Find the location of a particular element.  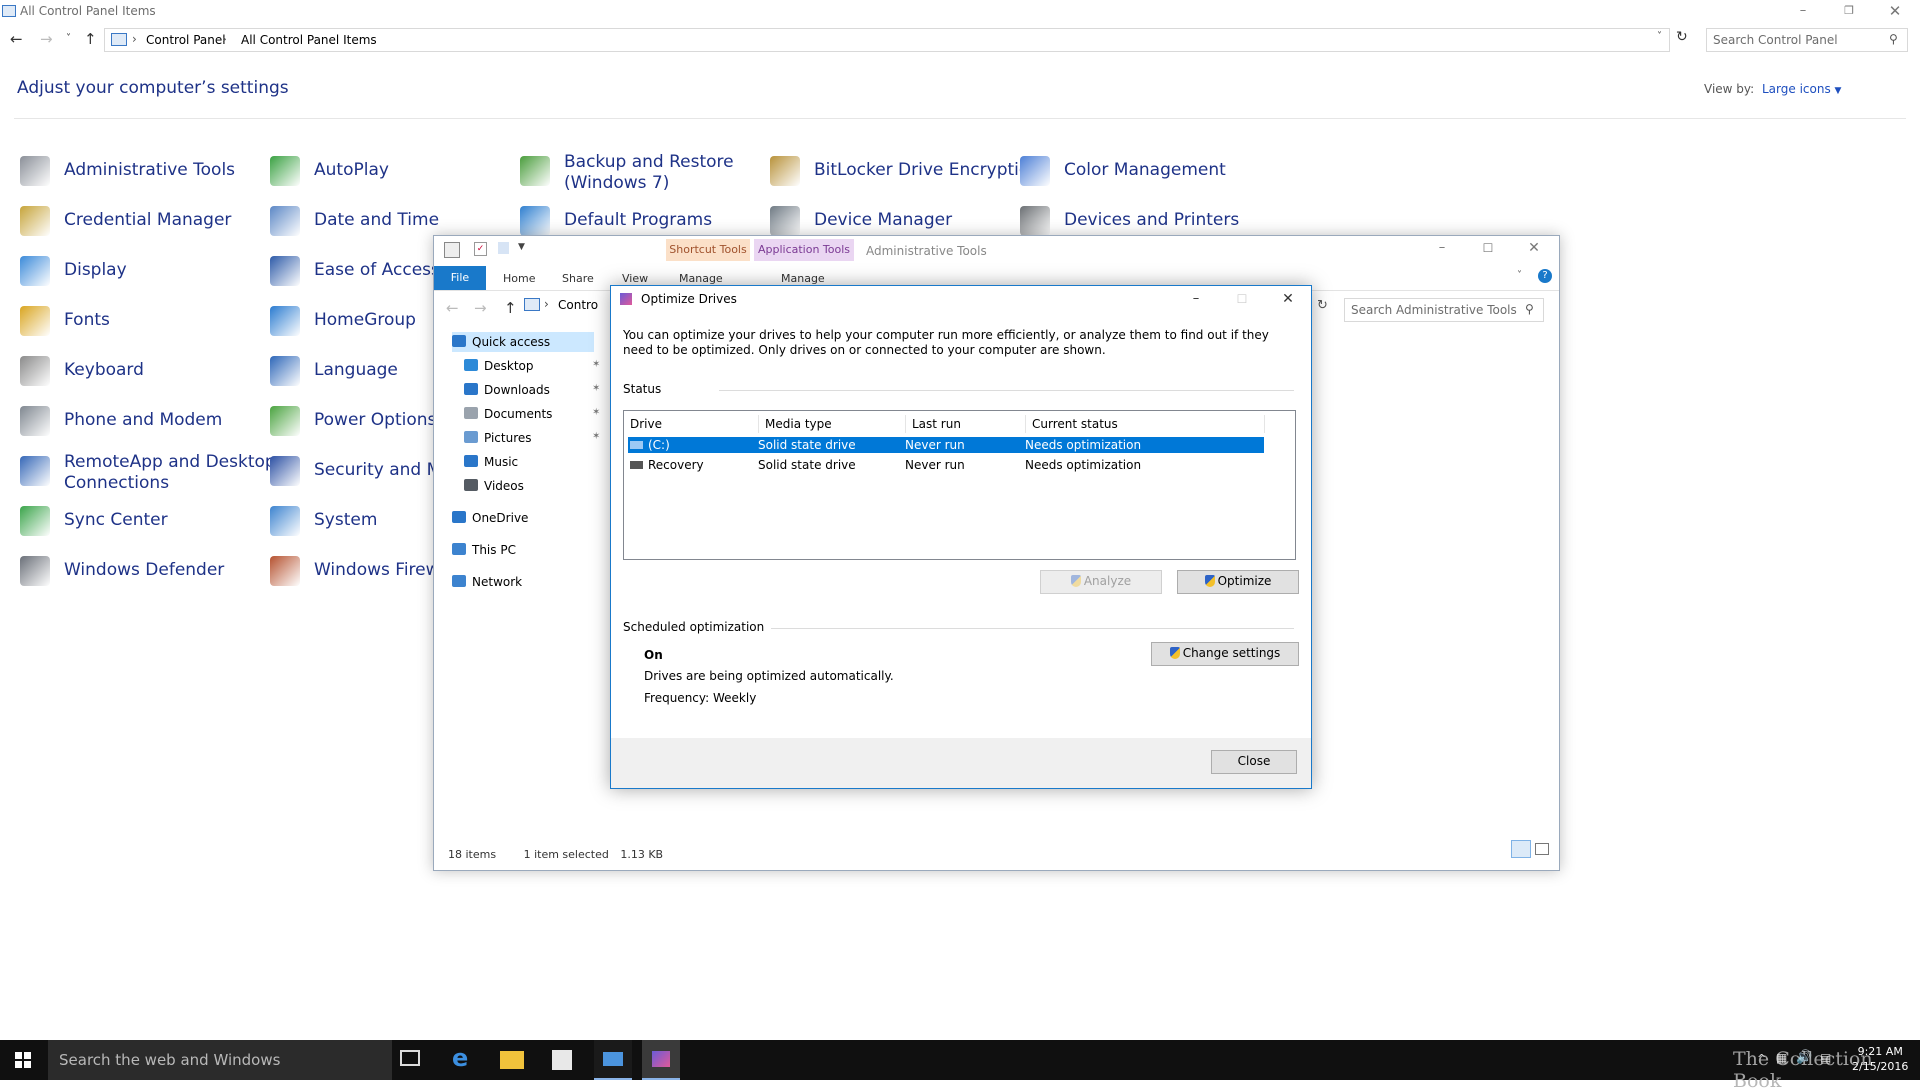

cp-item-label-line1: AutoPlay is located at coordinates (351, 170).